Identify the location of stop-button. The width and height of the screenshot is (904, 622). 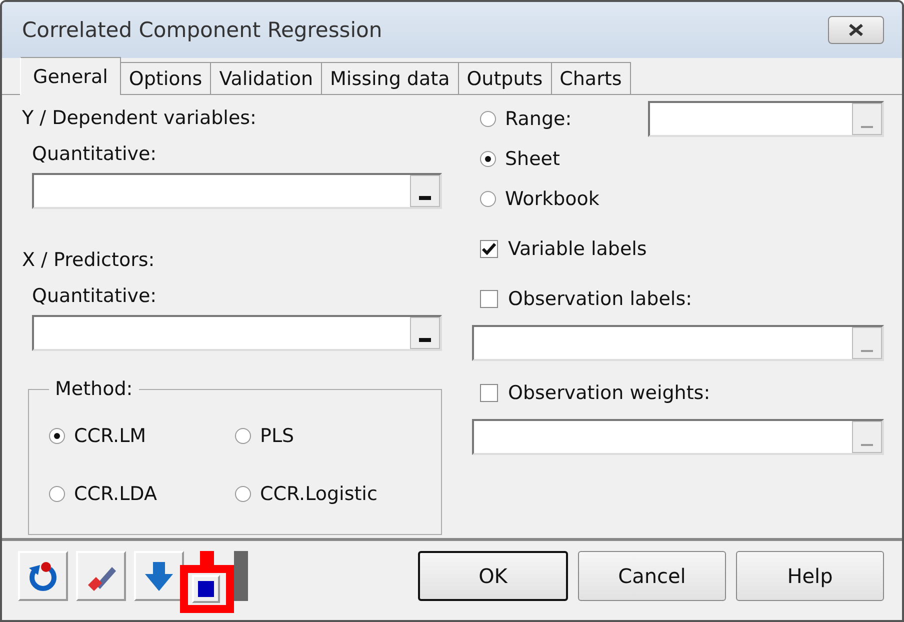
(206, 589).